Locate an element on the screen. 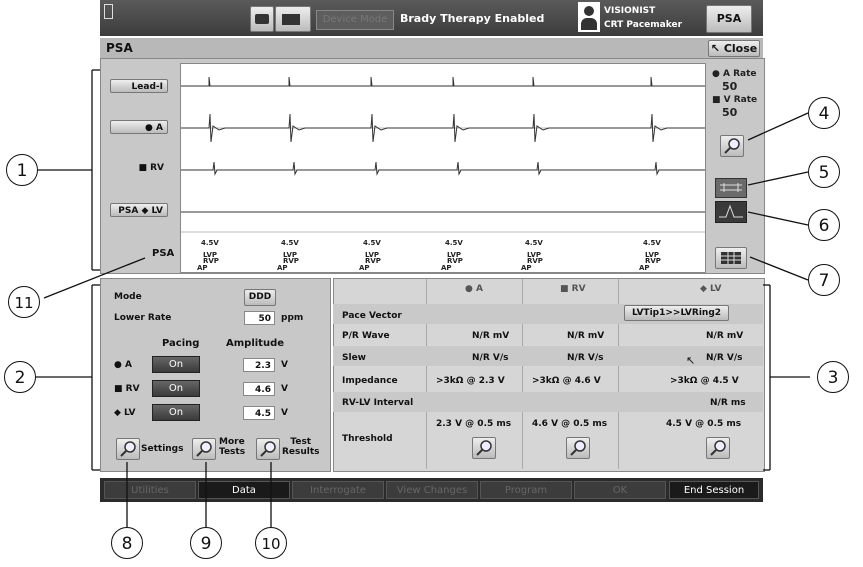 Image resolution: width=863 pixels, height=567 pixels. callout-8: 8 is located at coordinates (127, 543).